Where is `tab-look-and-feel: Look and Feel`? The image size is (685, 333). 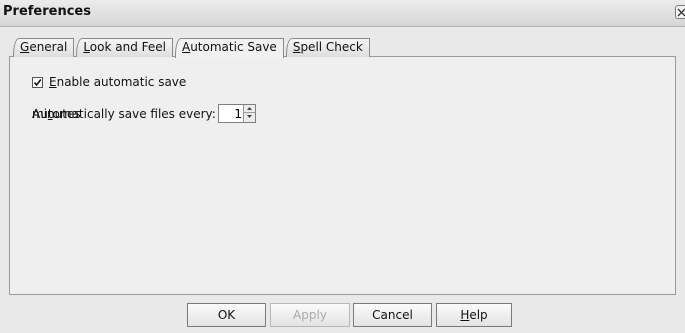
tab-look-and-feel: Look and Feel is located at coordinates (124, 47).